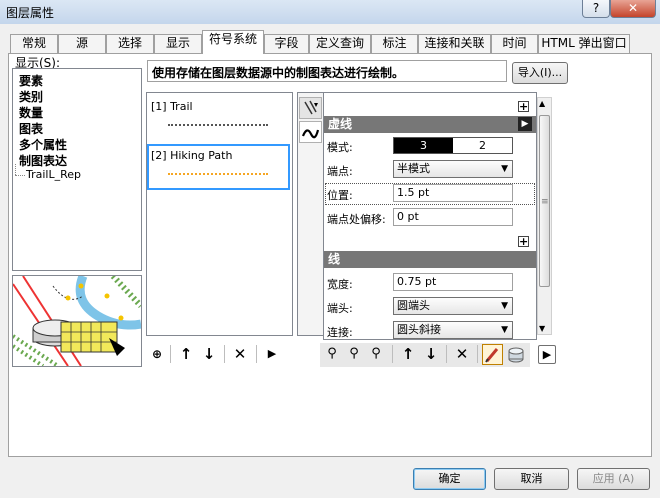  I want to click on cap-value: 圆端头, so click(413, 305).